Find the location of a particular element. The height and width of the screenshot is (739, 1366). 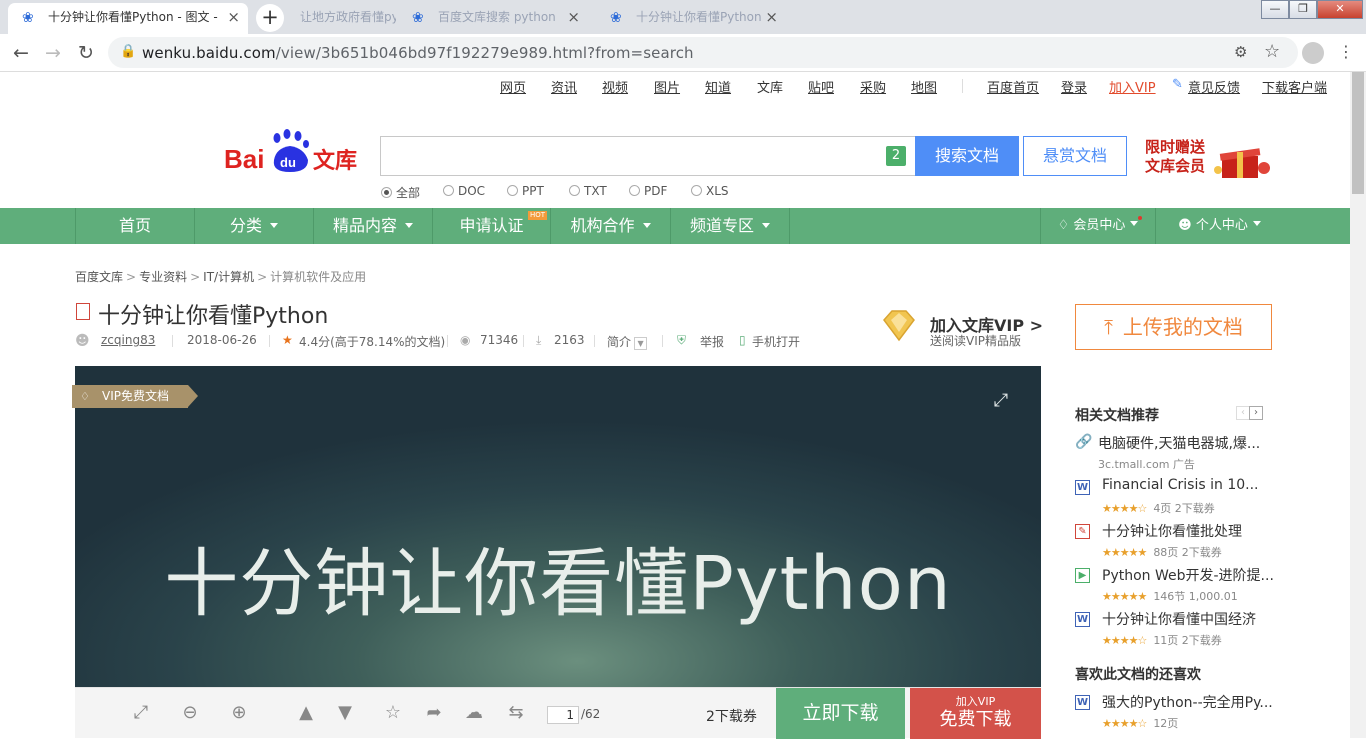

nav-link-tieba: 贴吧 is located at coordinates (821, 86).